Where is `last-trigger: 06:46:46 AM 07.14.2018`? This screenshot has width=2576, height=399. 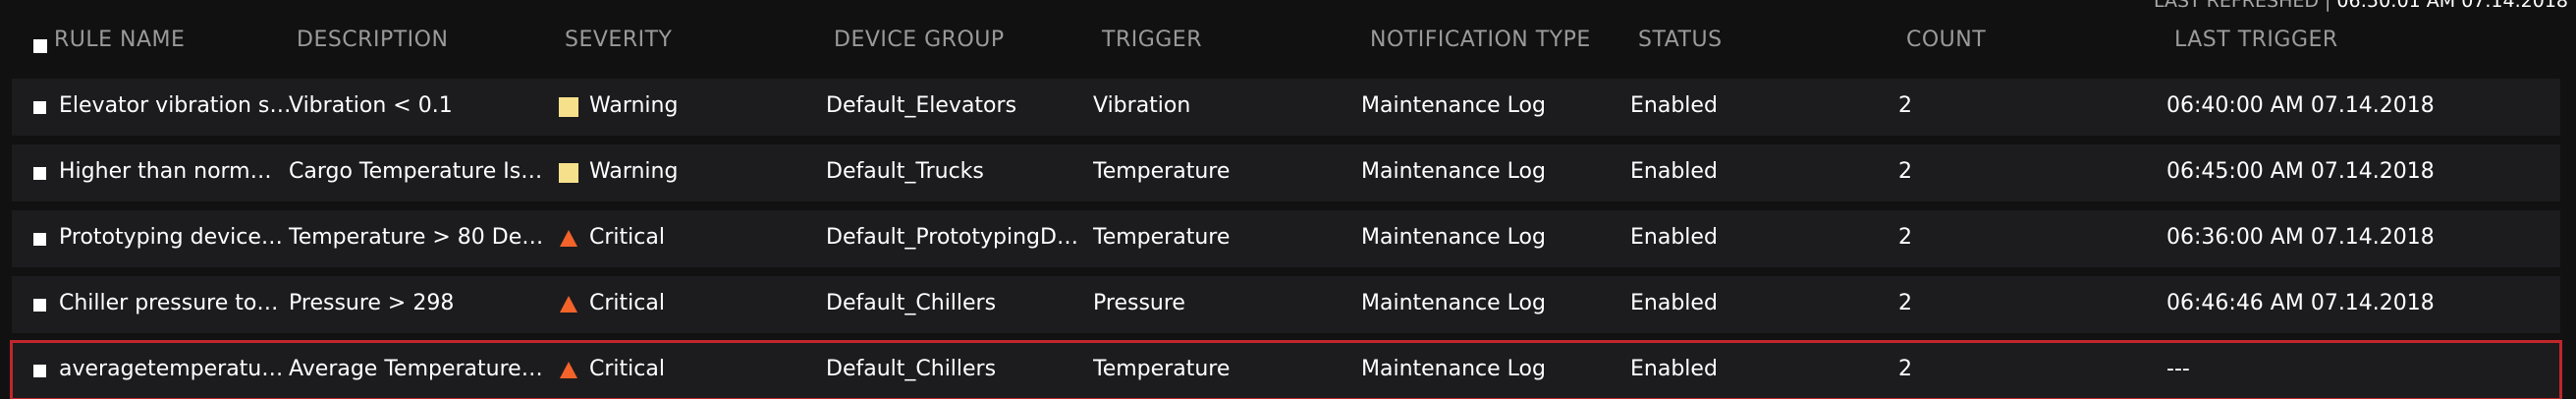
last-trigger: 06:46:46 AM 07.14.2018 is located at coordinates (2300, 303).